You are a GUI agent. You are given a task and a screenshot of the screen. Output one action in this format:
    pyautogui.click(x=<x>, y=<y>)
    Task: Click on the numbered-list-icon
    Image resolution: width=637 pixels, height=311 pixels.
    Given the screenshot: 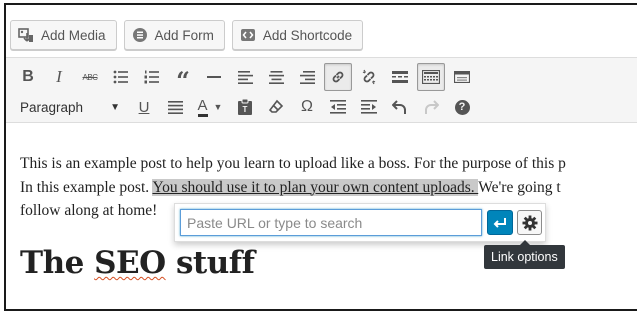 What is the action you would take?
    pyautogui.click(x=151, y=77)
    